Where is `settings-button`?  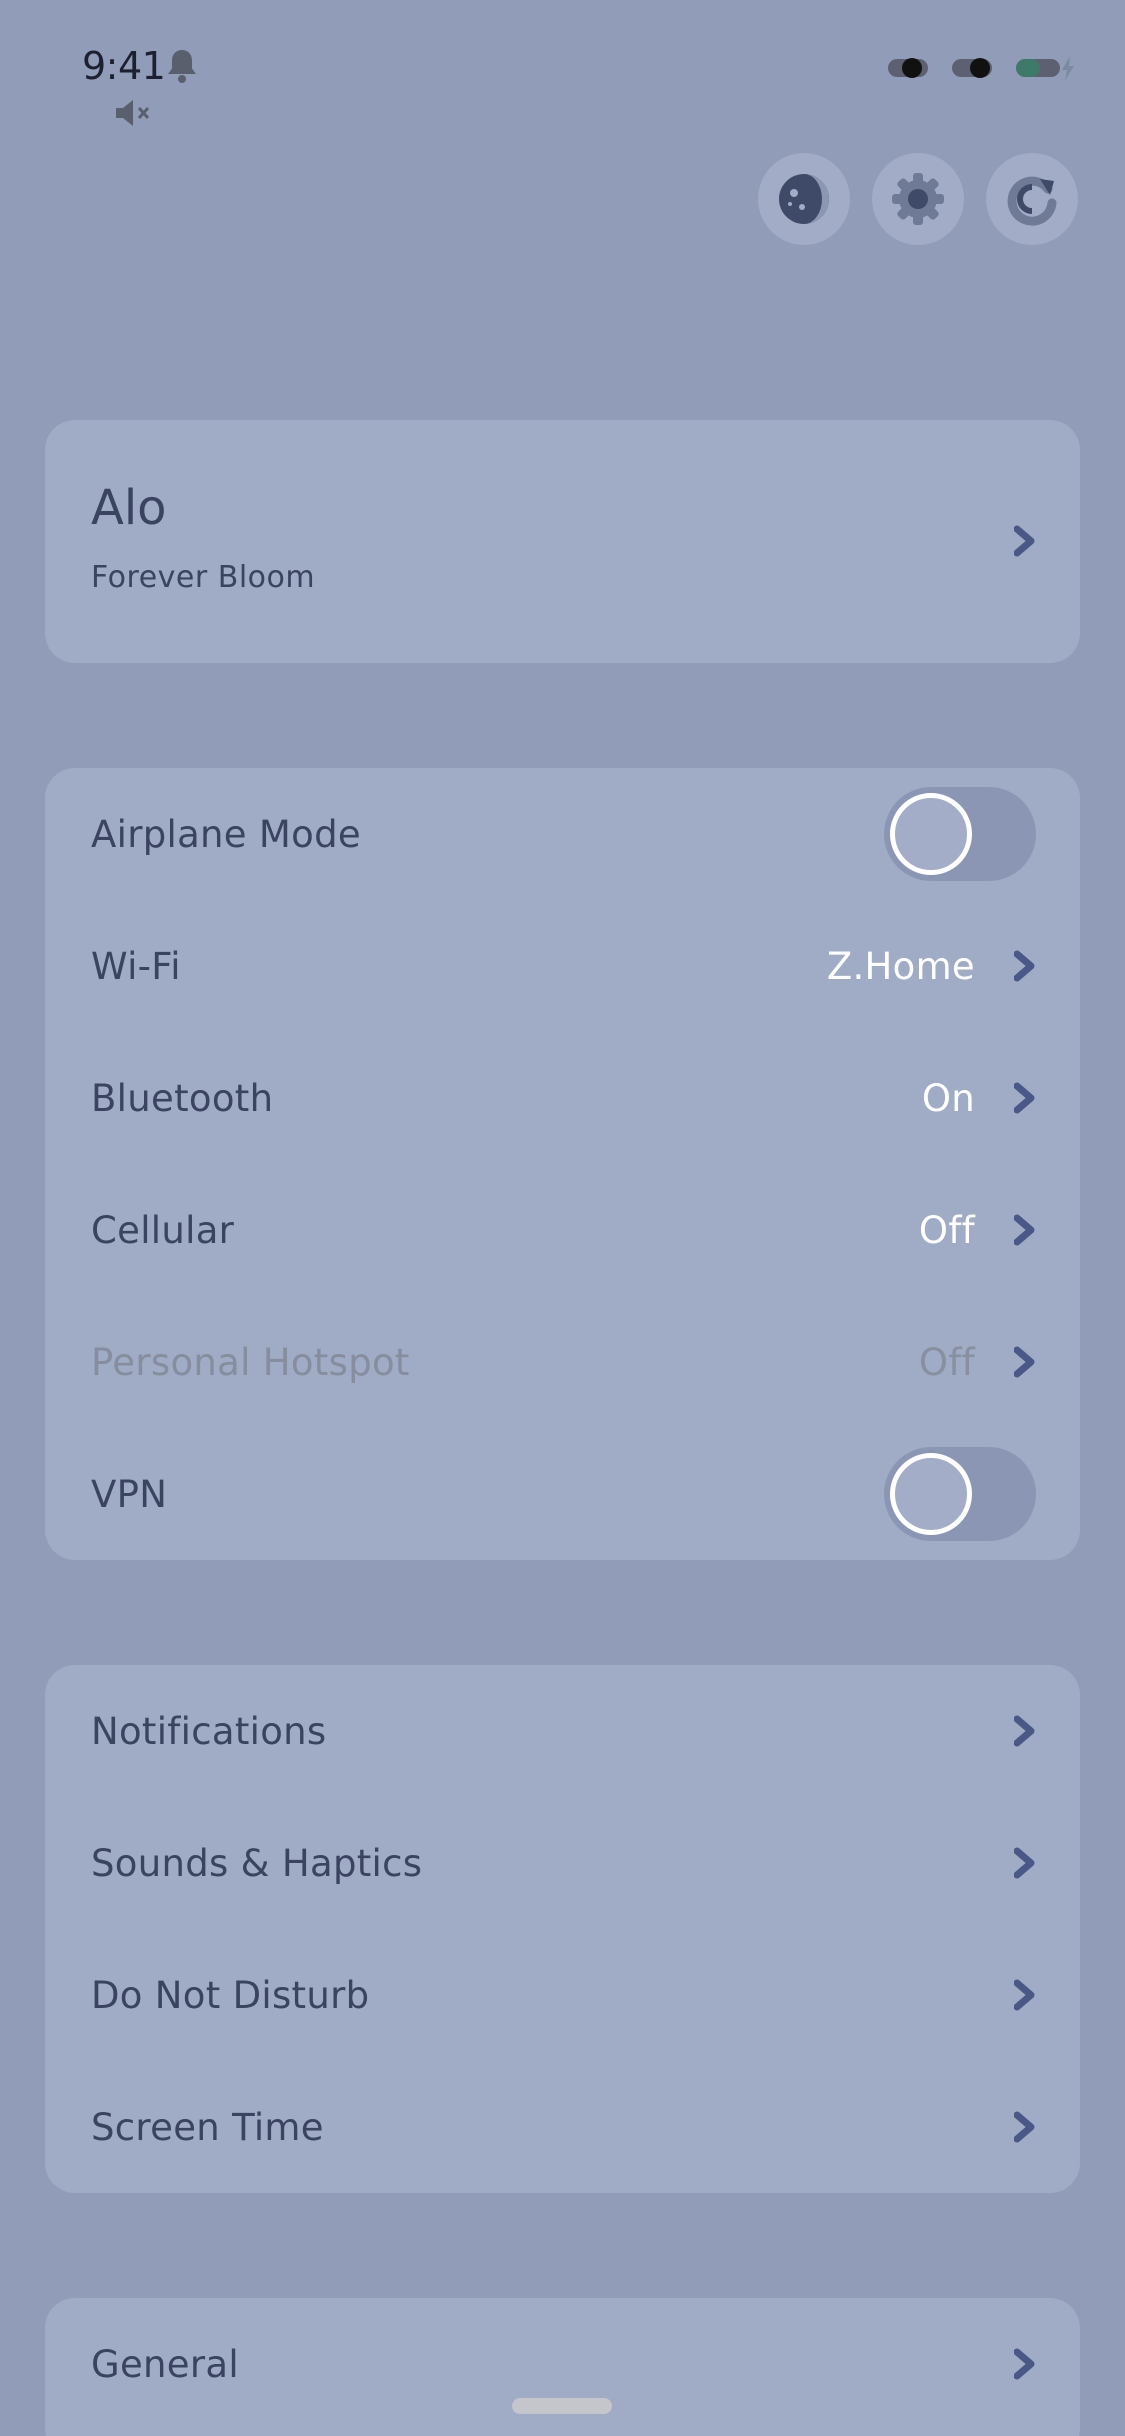
settings-button is located at coordinates (918, 199).